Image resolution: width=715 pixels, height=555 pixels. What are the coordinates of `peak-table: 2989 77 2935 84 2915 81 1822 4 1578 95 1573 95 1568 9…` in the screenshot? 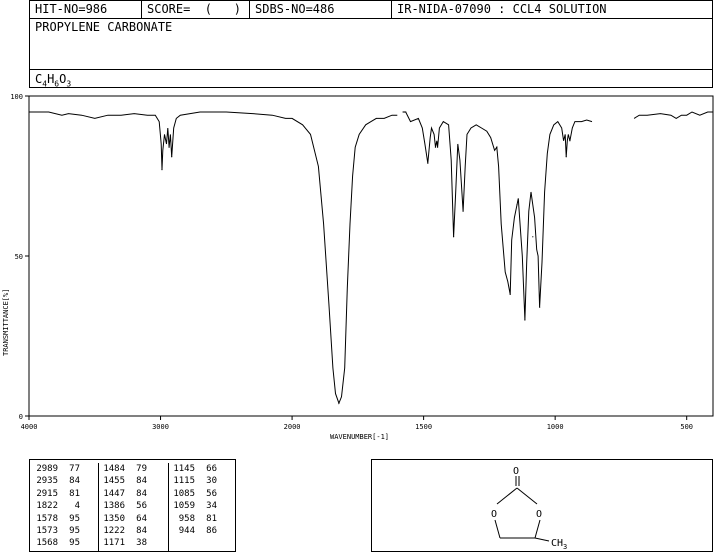 It's located at (132, 505).